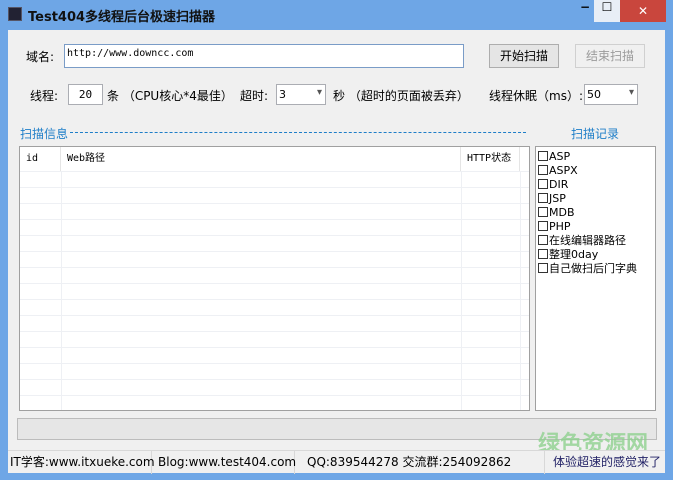 This screenshot has width=673, height=480. What do you see at coordinates (595, 254) in the screenshot?
I see `checkbox-item: 整理0day` at bounding box center [595, 254].